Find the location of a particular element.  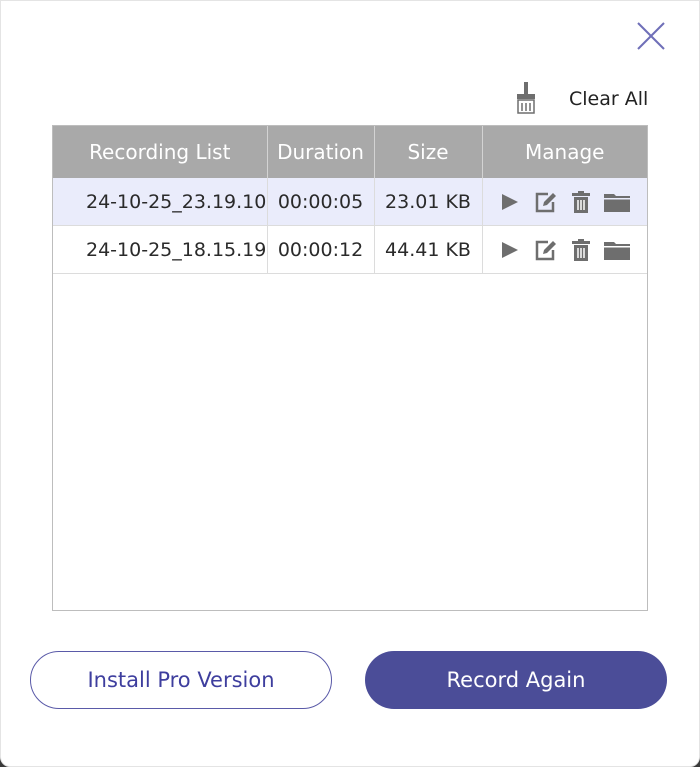

recording-duration: 00:00:05 is located at coordinates (321, 202).